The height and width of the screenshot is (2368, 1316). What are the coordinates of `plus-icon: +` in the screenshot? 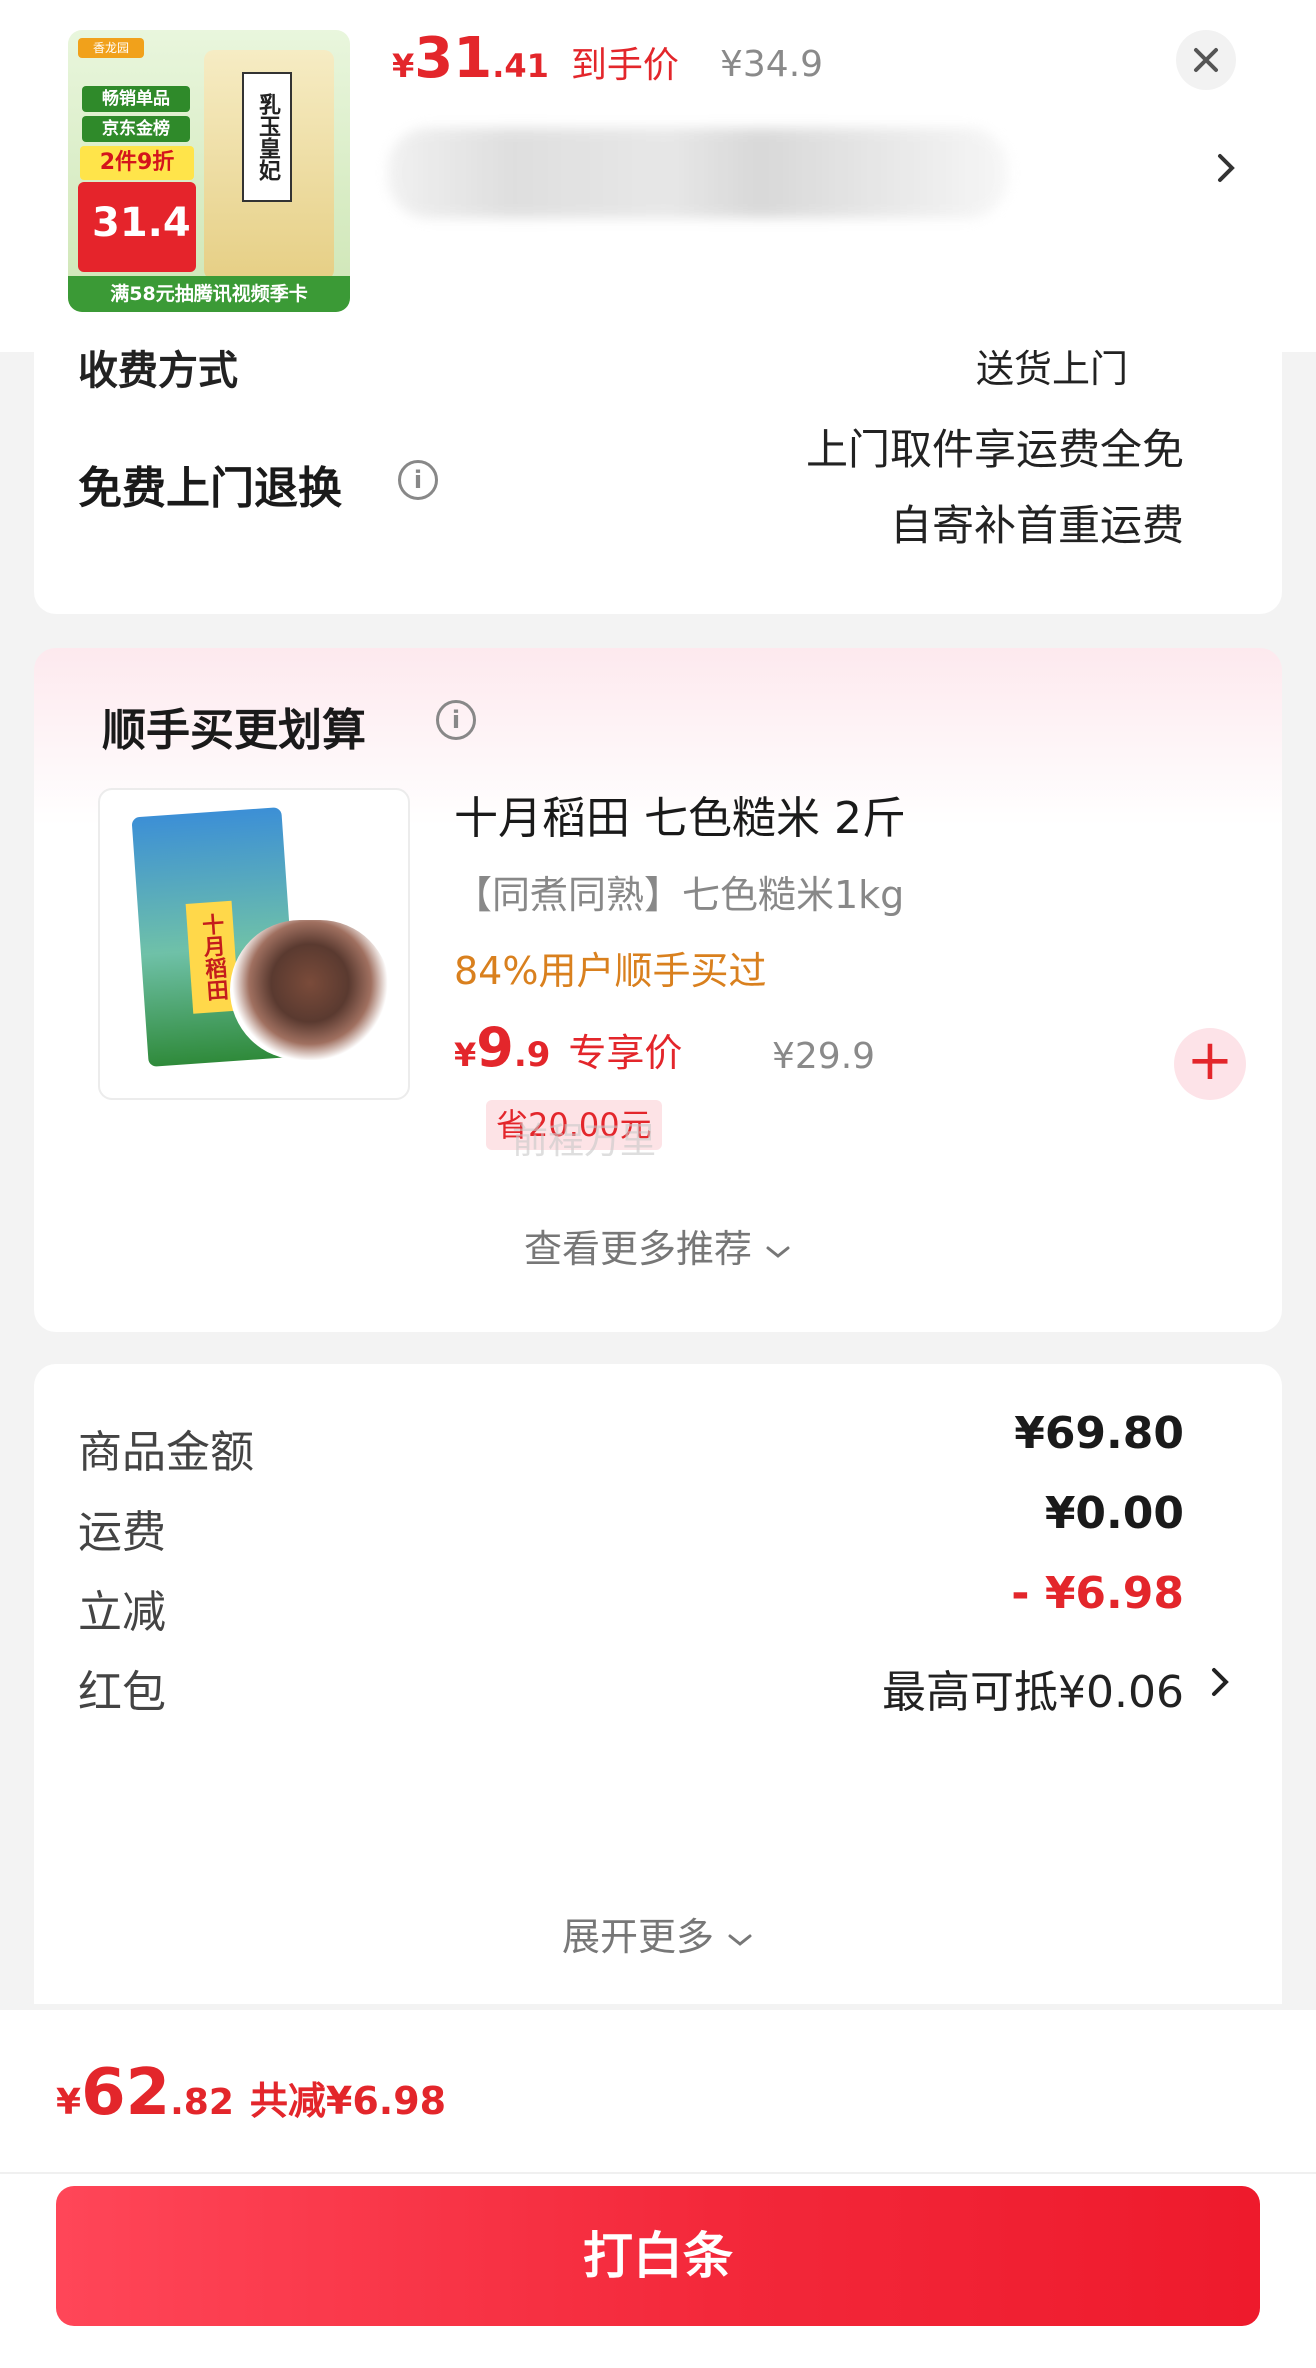 It's located at (1210, 1060).